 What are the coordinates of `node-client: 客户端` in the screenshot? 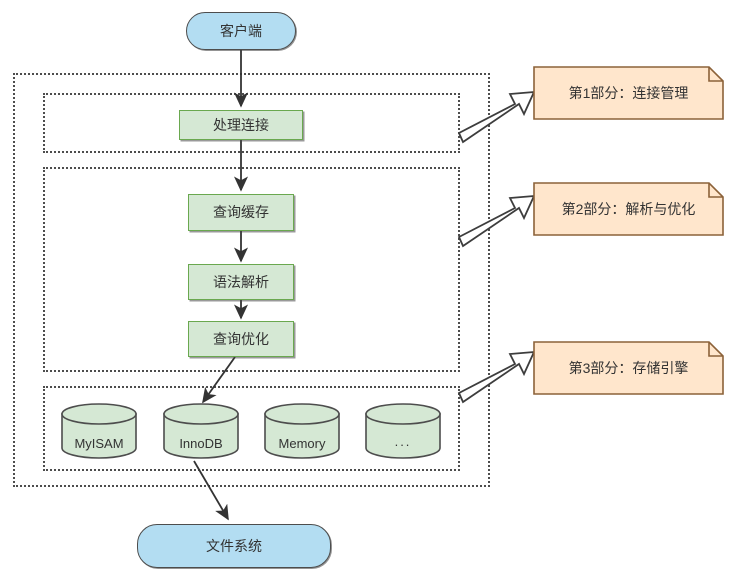 It's located at (241, 31).